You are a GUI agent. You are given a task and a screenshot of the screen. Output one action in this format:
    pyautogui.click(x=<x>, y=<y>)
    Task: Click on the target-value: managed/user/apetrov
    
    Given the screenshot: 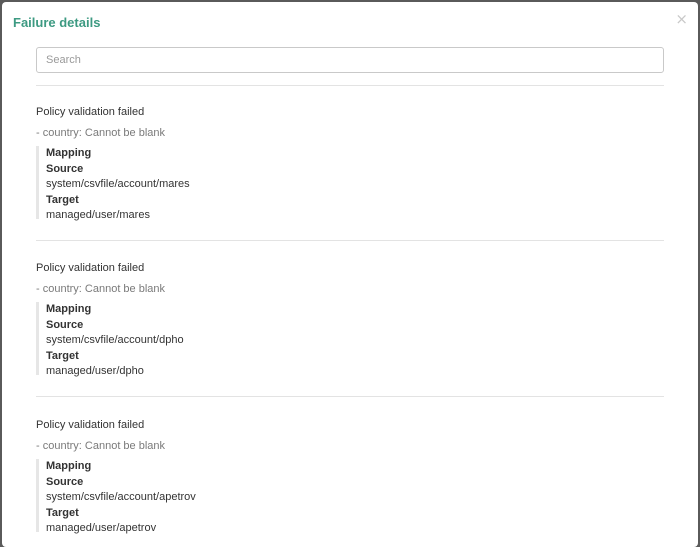 What is the action you would take?
    pyautogui.click(x=101, y=528)
    